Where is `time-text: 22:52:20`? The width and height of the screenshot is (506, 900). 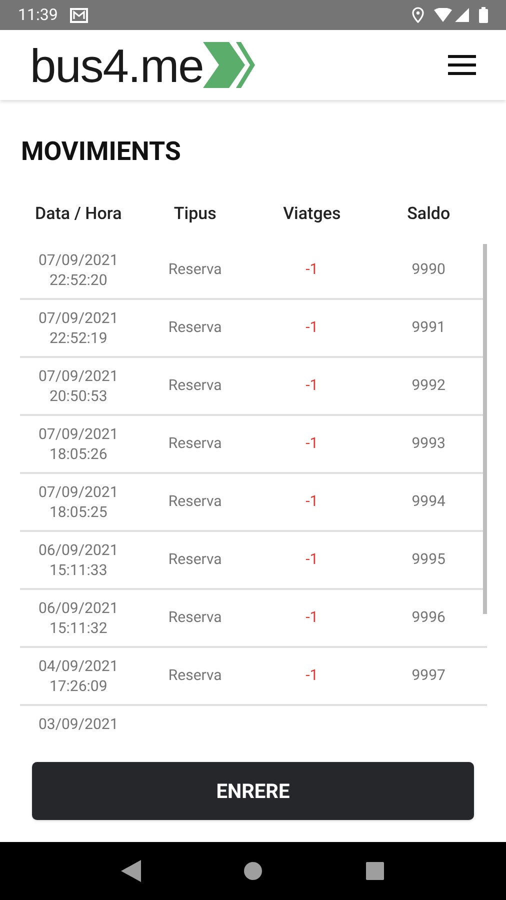
time-text: 22:52:20 is located at coordinates (78, 280).